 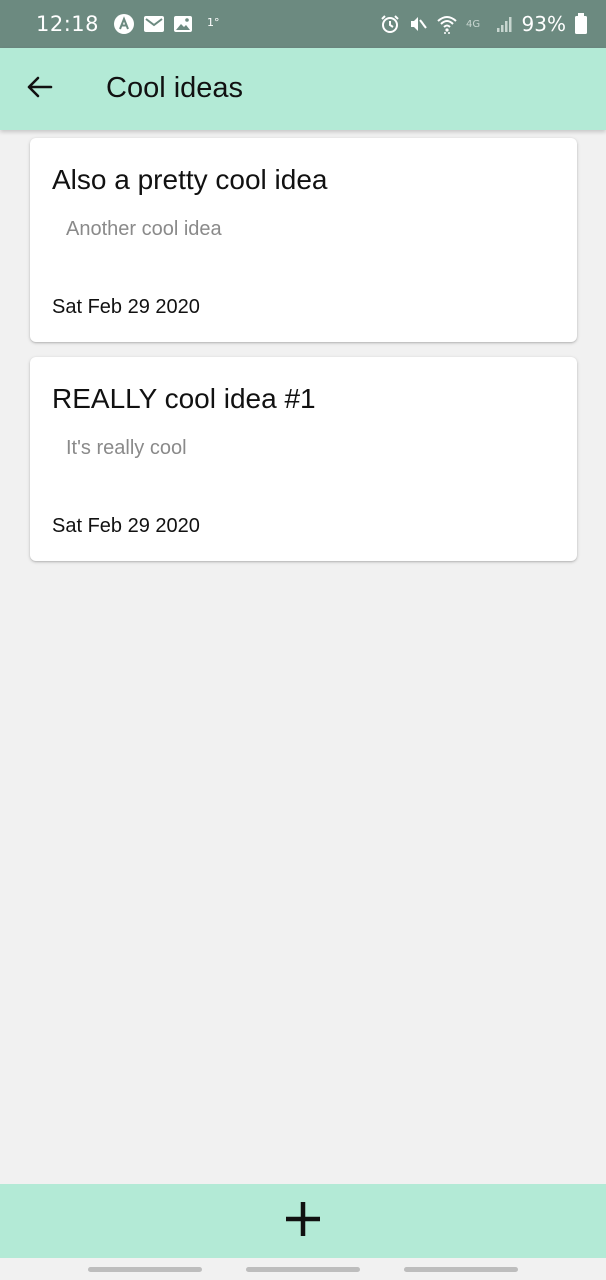 I want to click on status-temperature: 1°, so click(x=213, y=22).